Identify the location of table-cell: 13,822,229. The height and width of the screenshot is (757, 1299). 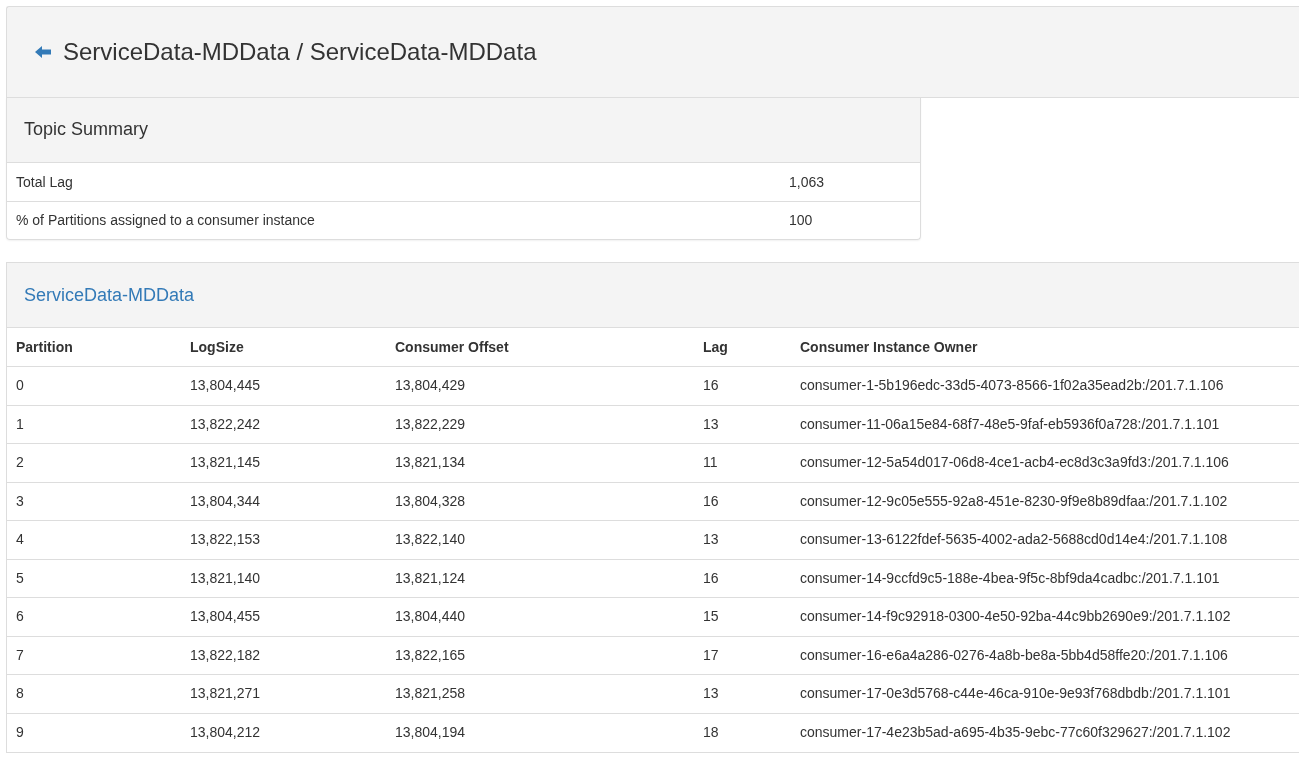
(540, 424).